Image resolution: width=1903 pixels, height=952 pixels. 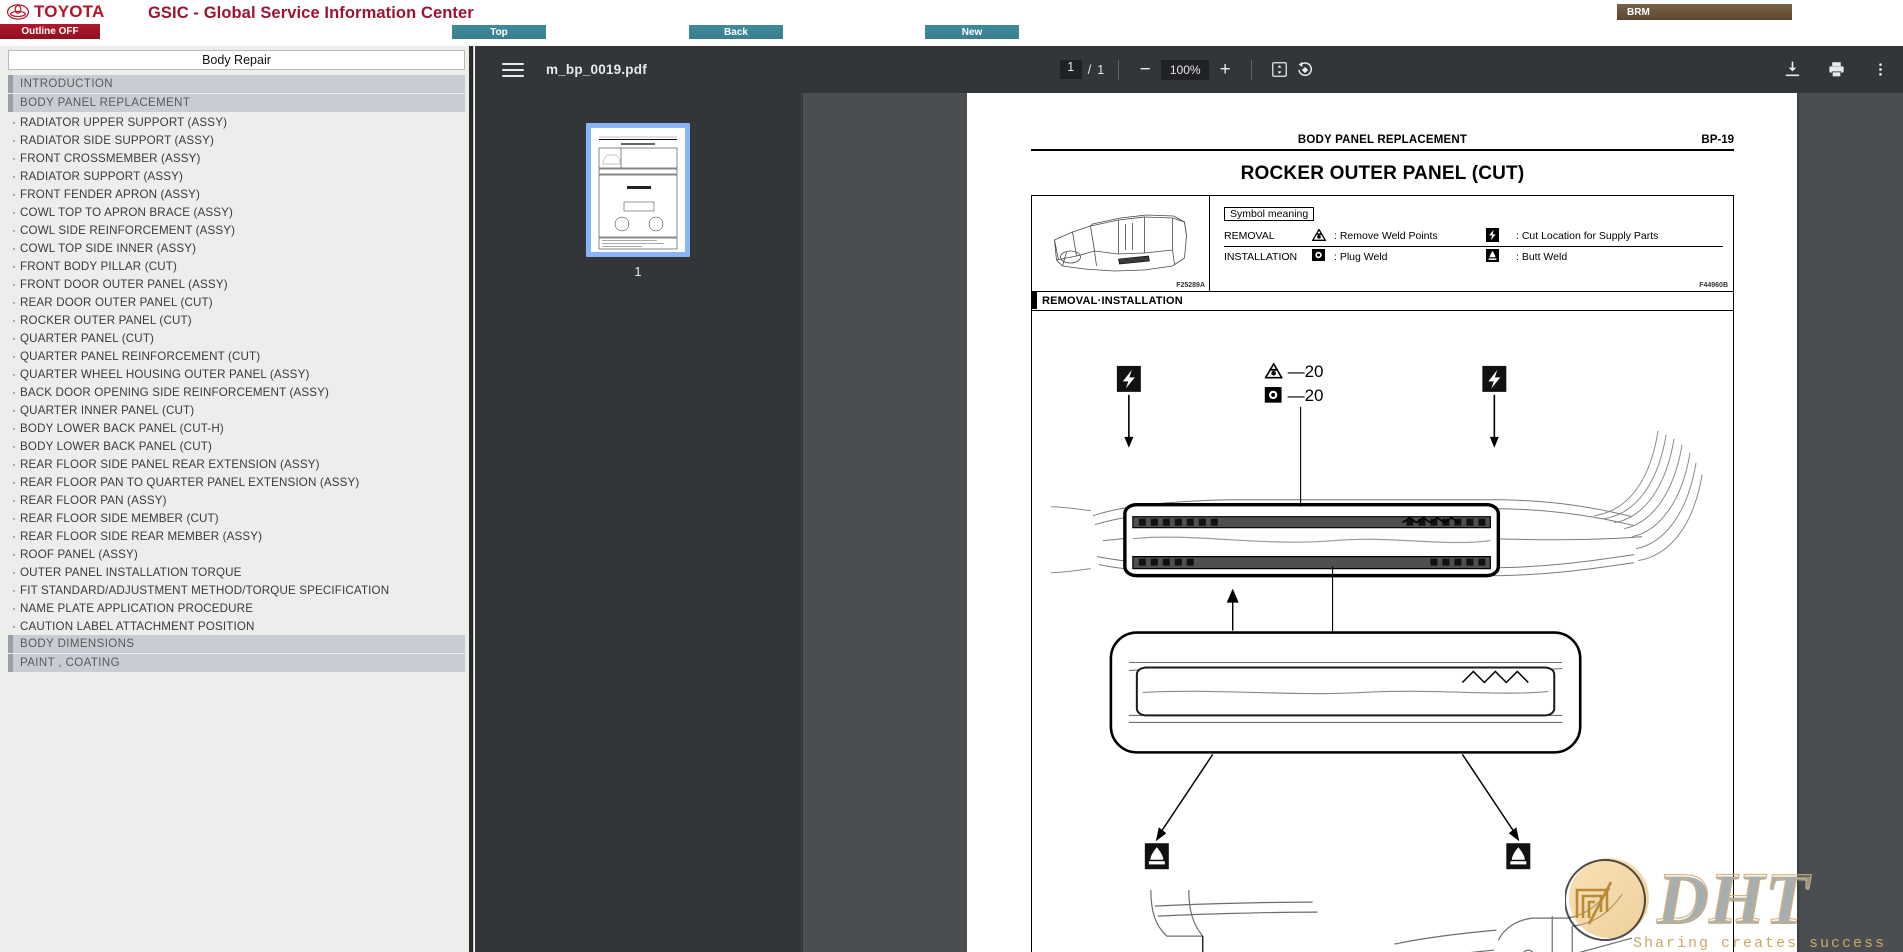 I want to click on back-button: Back, so click(x=736, y=32).